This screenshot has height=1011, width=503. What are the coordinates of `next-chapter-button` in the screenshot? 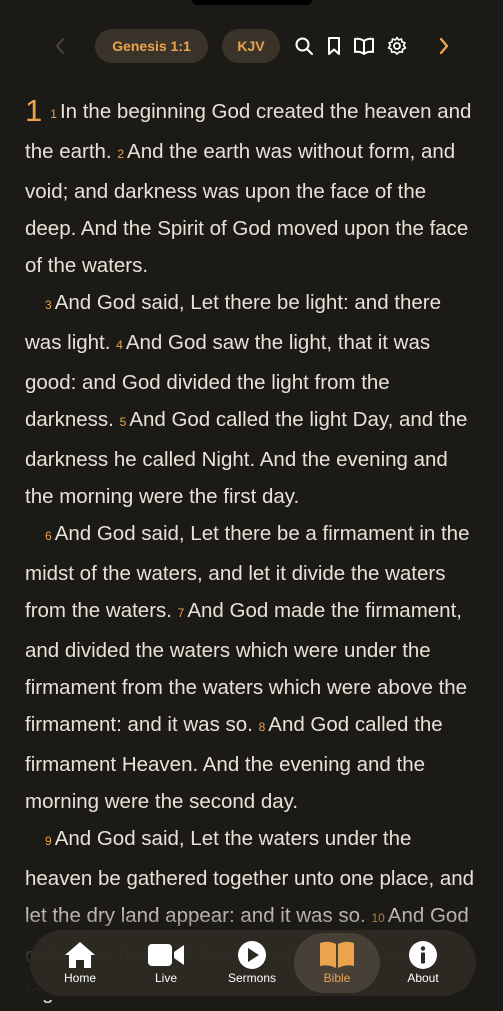 It's located at (444, 46).